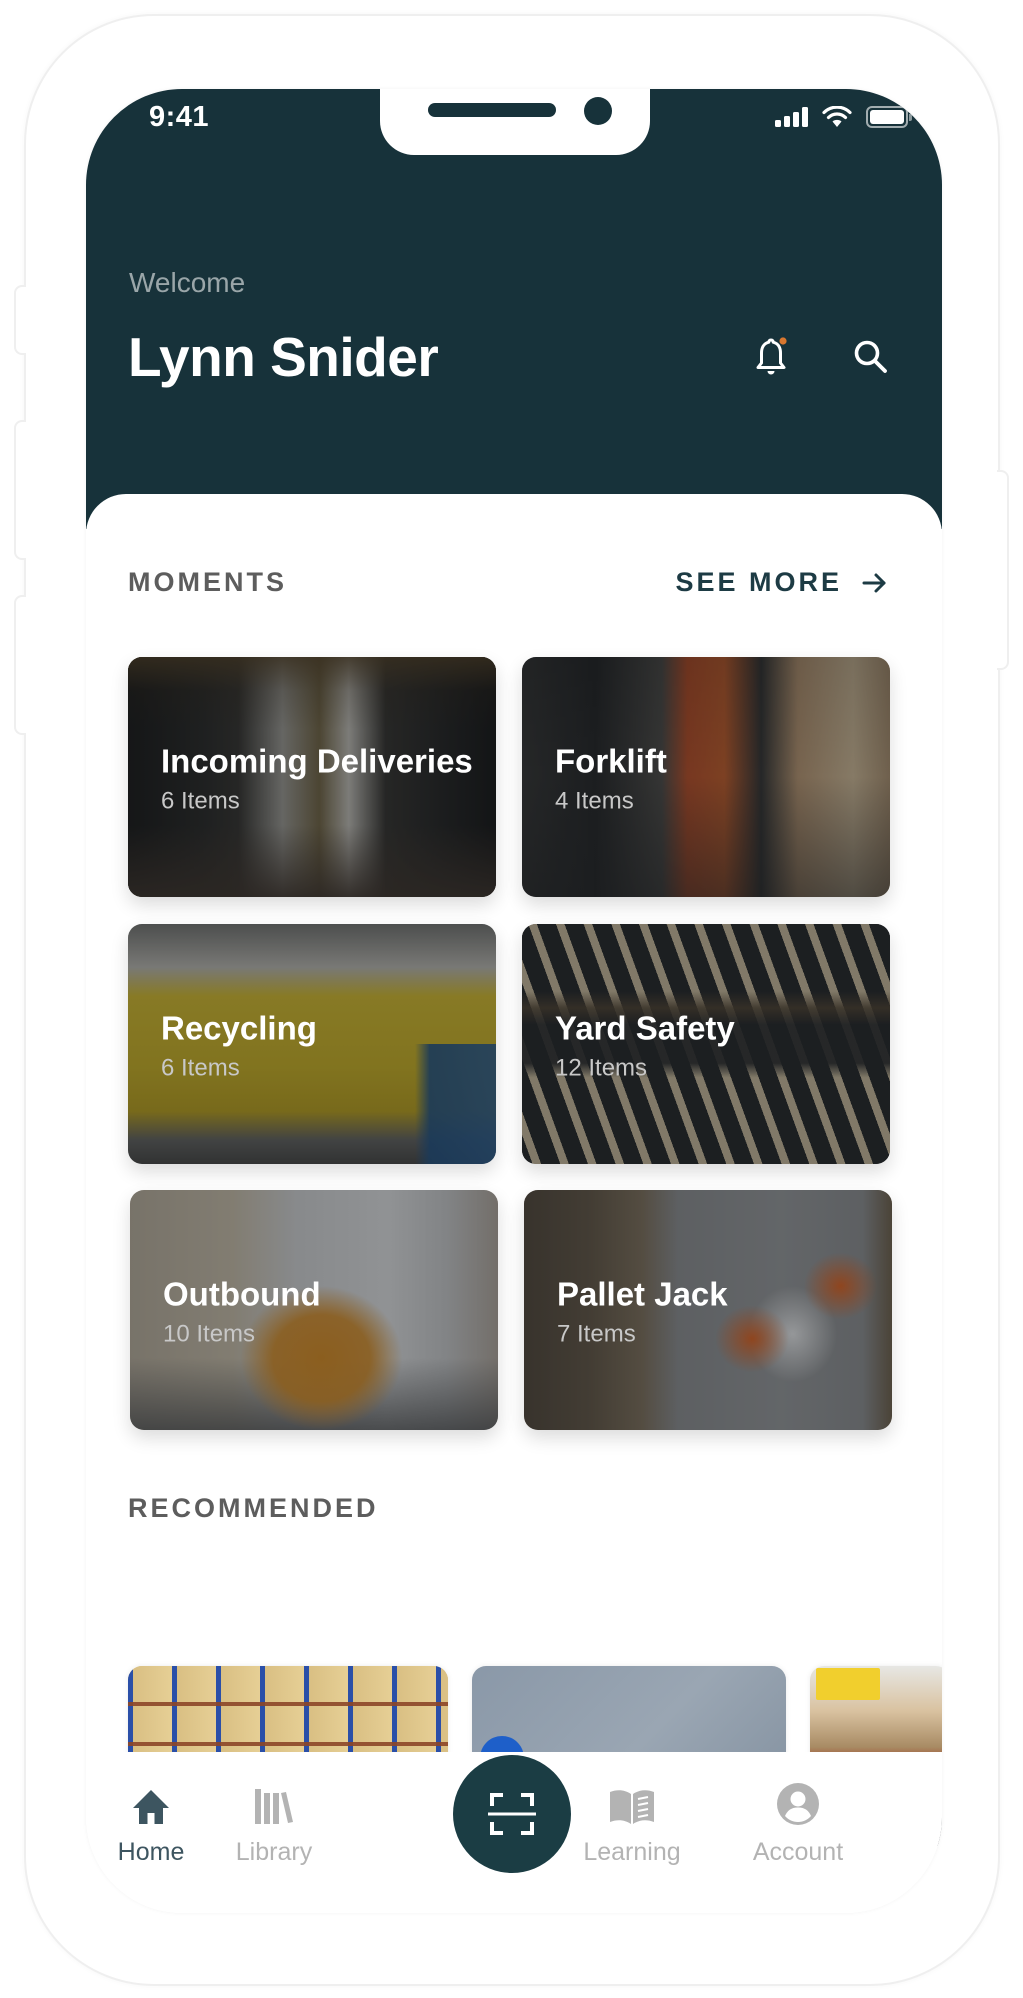 The width and height of the screenshot is (1023, 1998). Describe the element at coordinates (632, 1852) in the screenshot. I see `nav-label: Learning` at that location.